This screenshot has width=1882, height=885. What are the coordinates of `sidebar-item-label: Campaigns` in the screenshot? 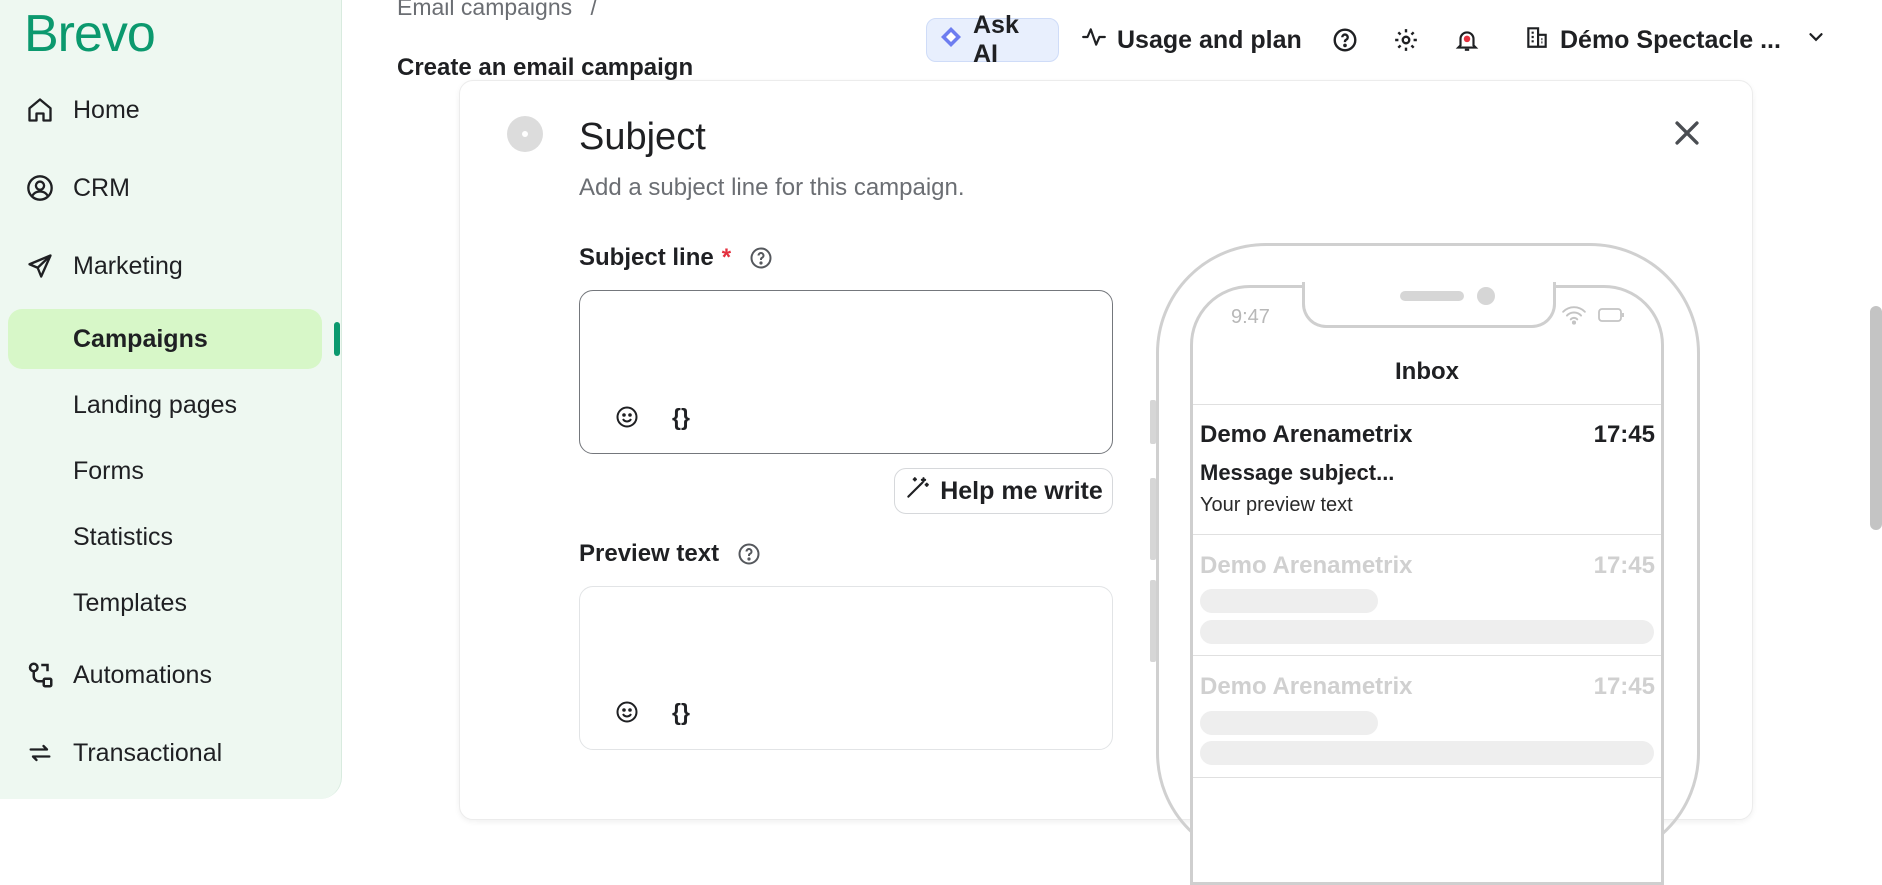 It's located at (140, 339).